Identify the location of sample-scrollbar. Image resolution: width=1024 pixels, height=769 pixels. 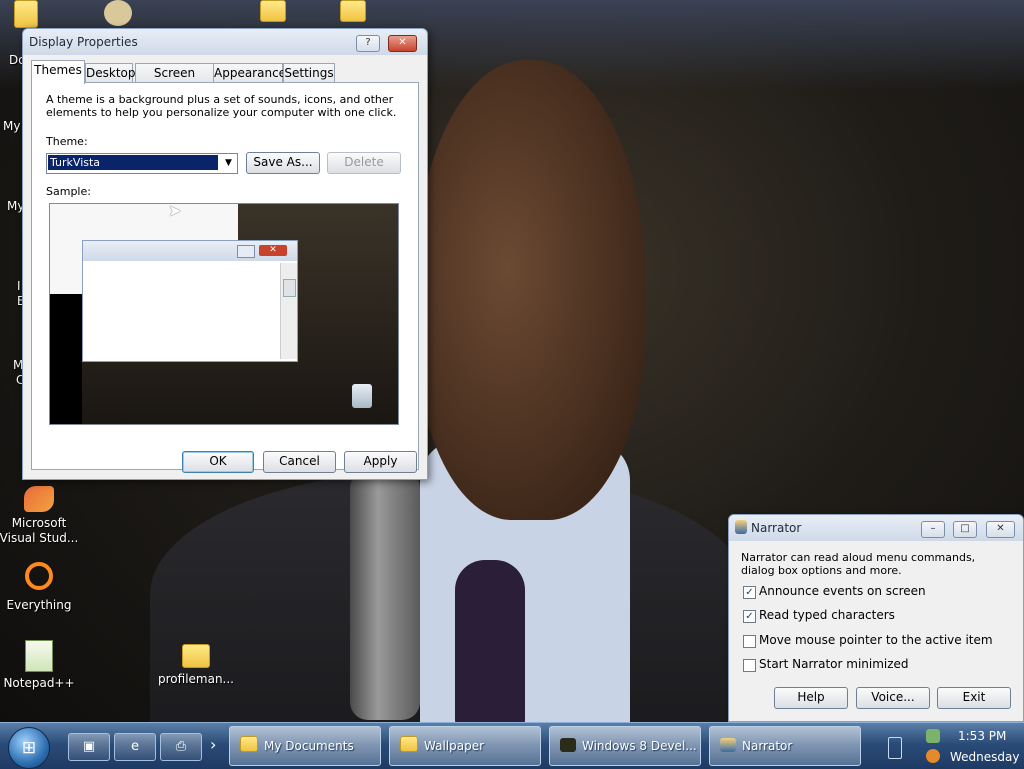
(288, 311).